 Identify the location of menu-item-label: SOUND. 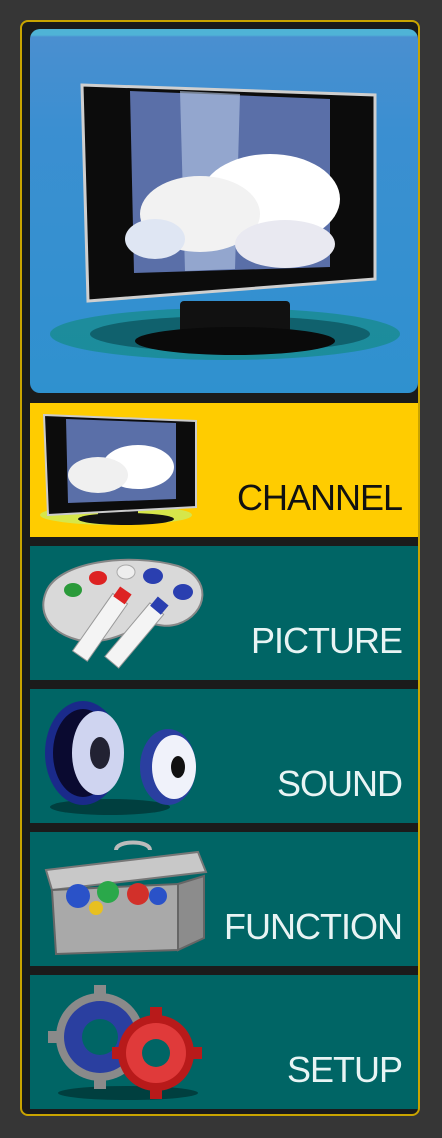
(339, 783).